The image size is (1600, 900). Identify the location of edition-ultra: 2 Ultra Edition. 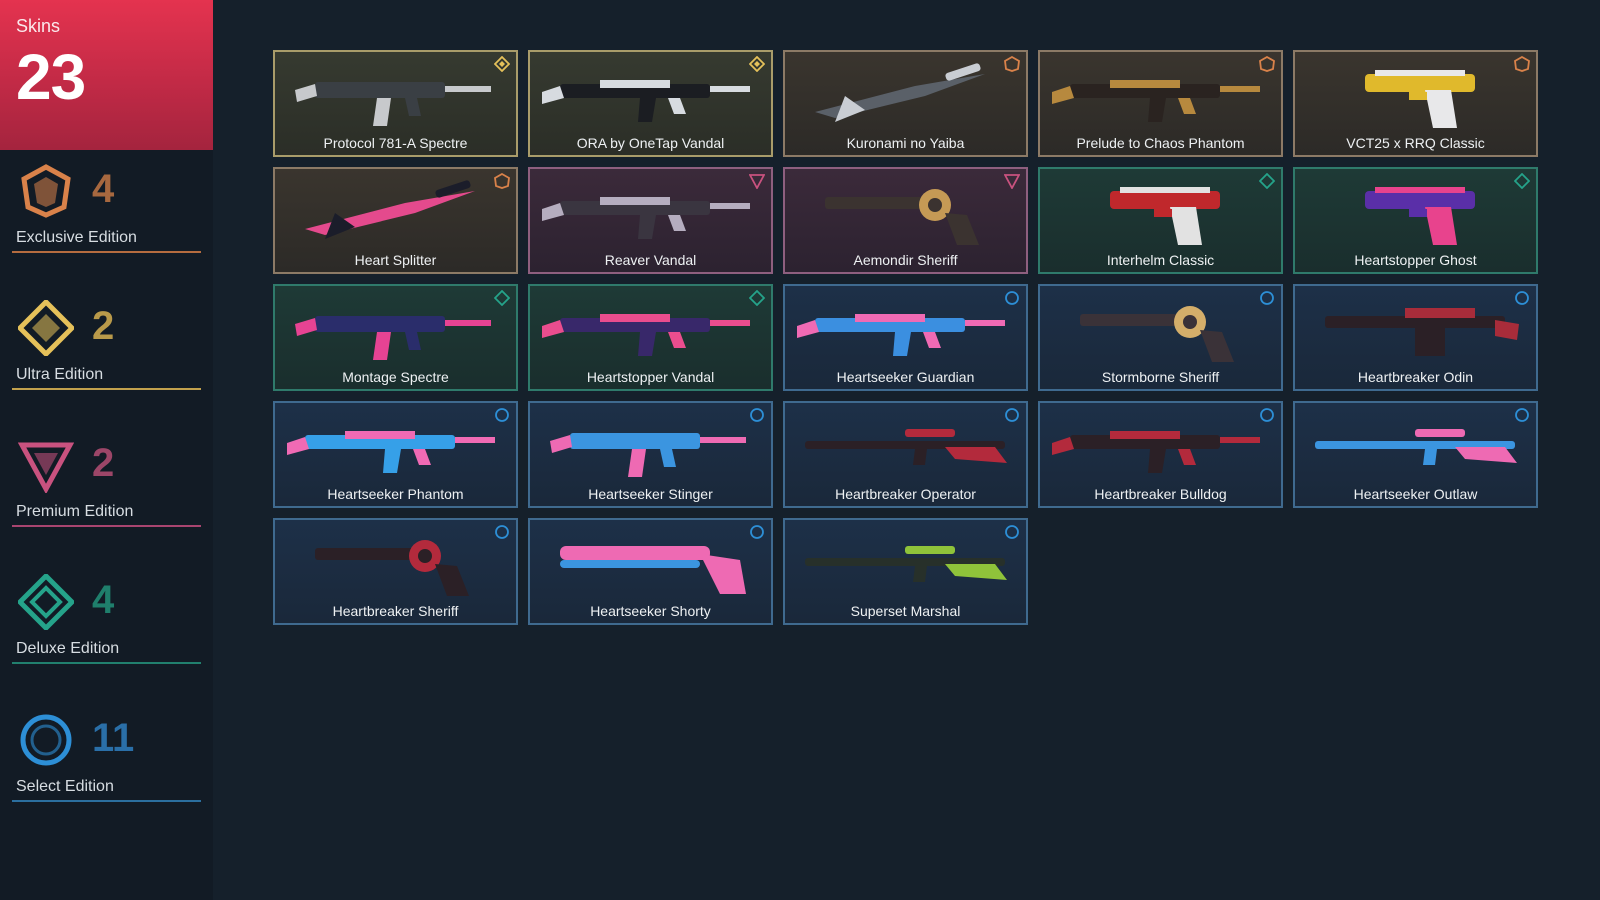
(106, 348).